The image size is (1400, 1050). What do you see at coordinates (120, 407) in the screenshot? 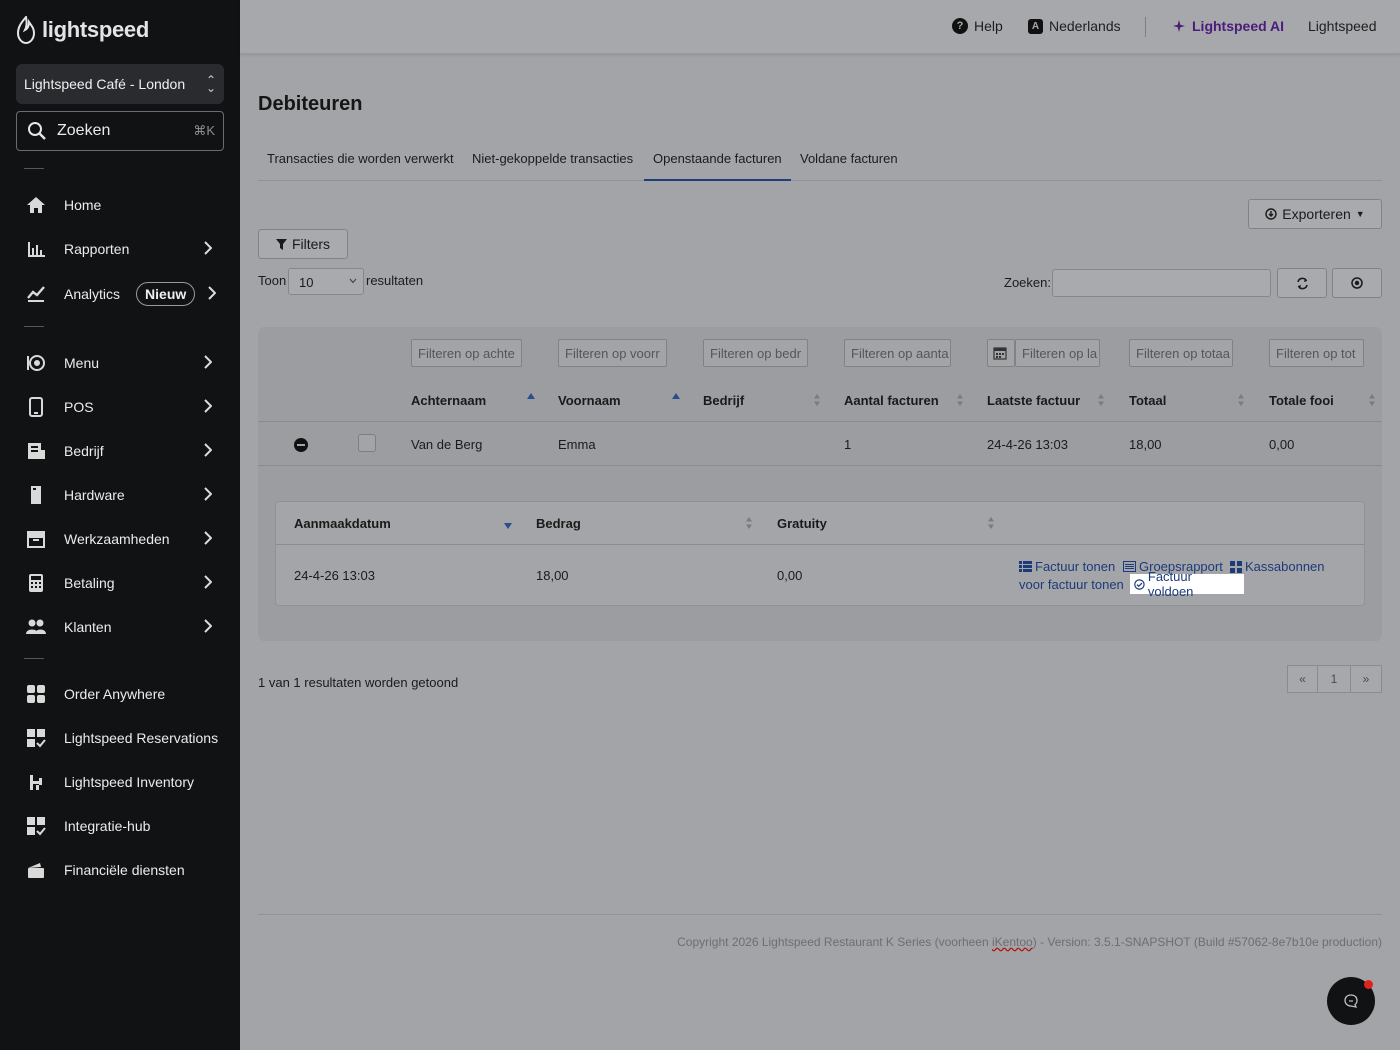
I see `sidebar-item-pos: POS` at bounding box center [120, 407].